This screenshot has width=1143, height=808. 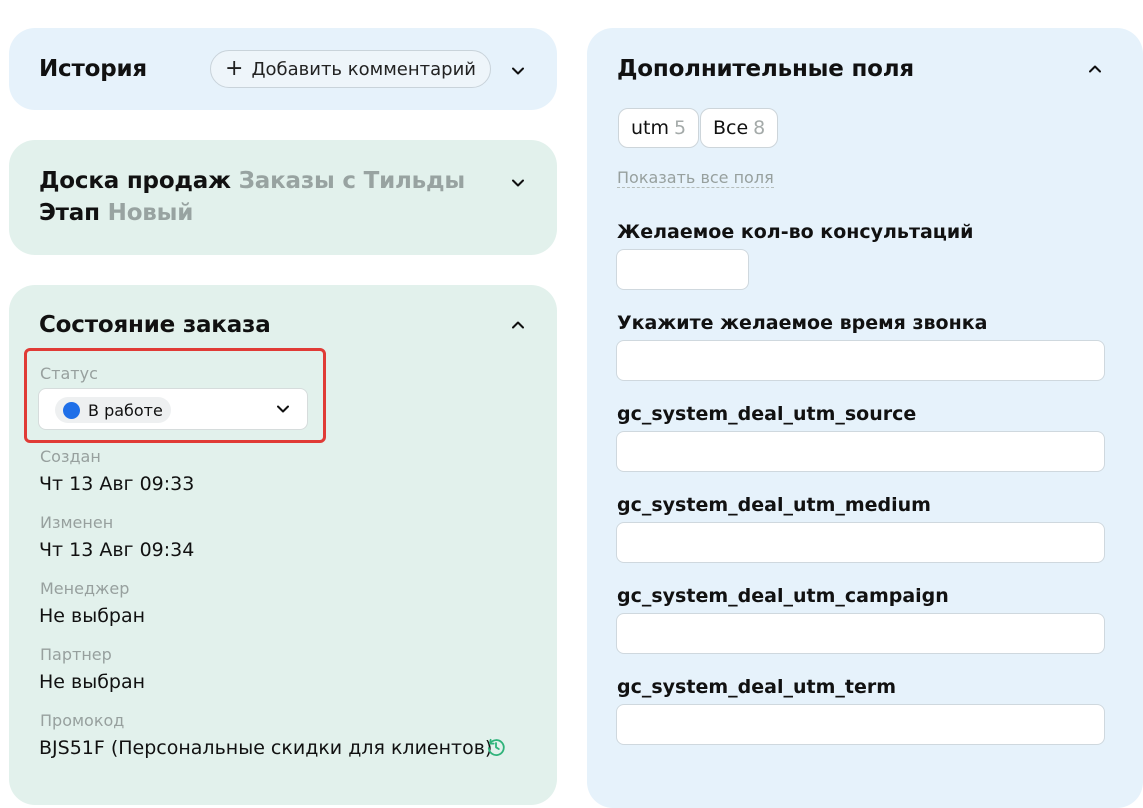 What do you see at coordinates (69, 213) in the screenshot?
I see `stage-label: Этап` at bounding box center [69, 213].